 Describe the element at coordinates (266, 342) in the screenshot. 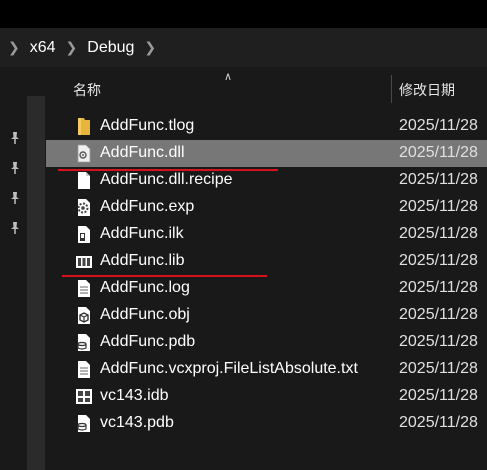

I see `file-row-addfunc-pdb: AddFunc.pdb 2025/11/28` at that location.